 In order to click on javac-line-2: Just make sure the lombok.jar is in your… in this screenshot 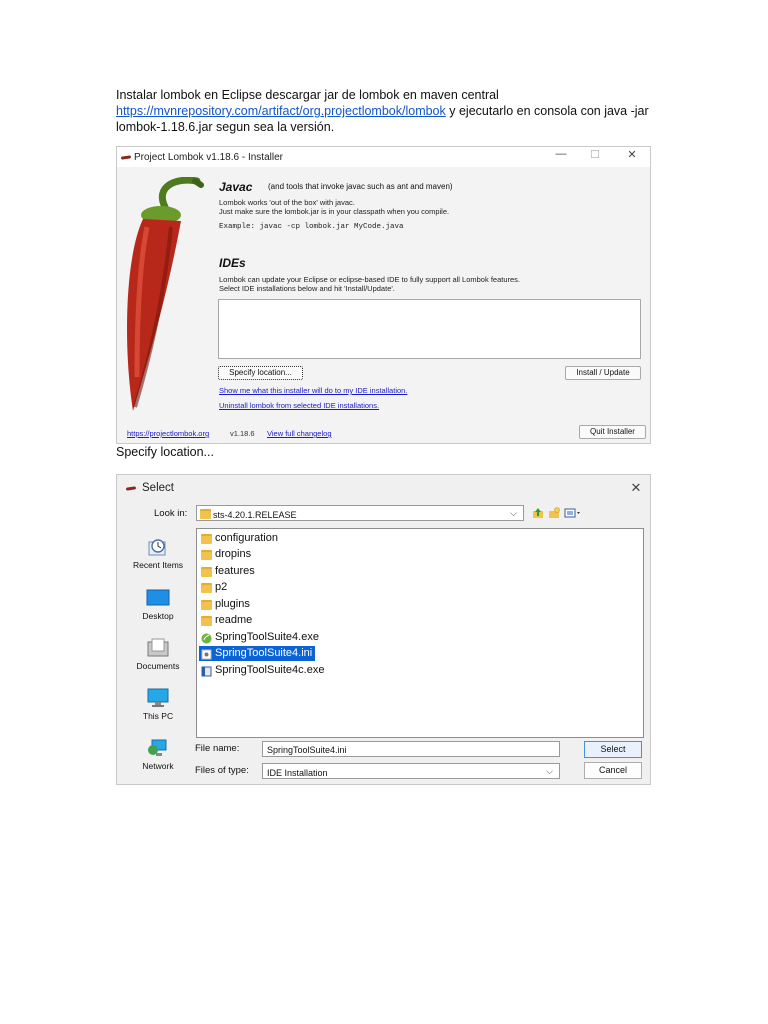, I will do `click(334, 211)`.